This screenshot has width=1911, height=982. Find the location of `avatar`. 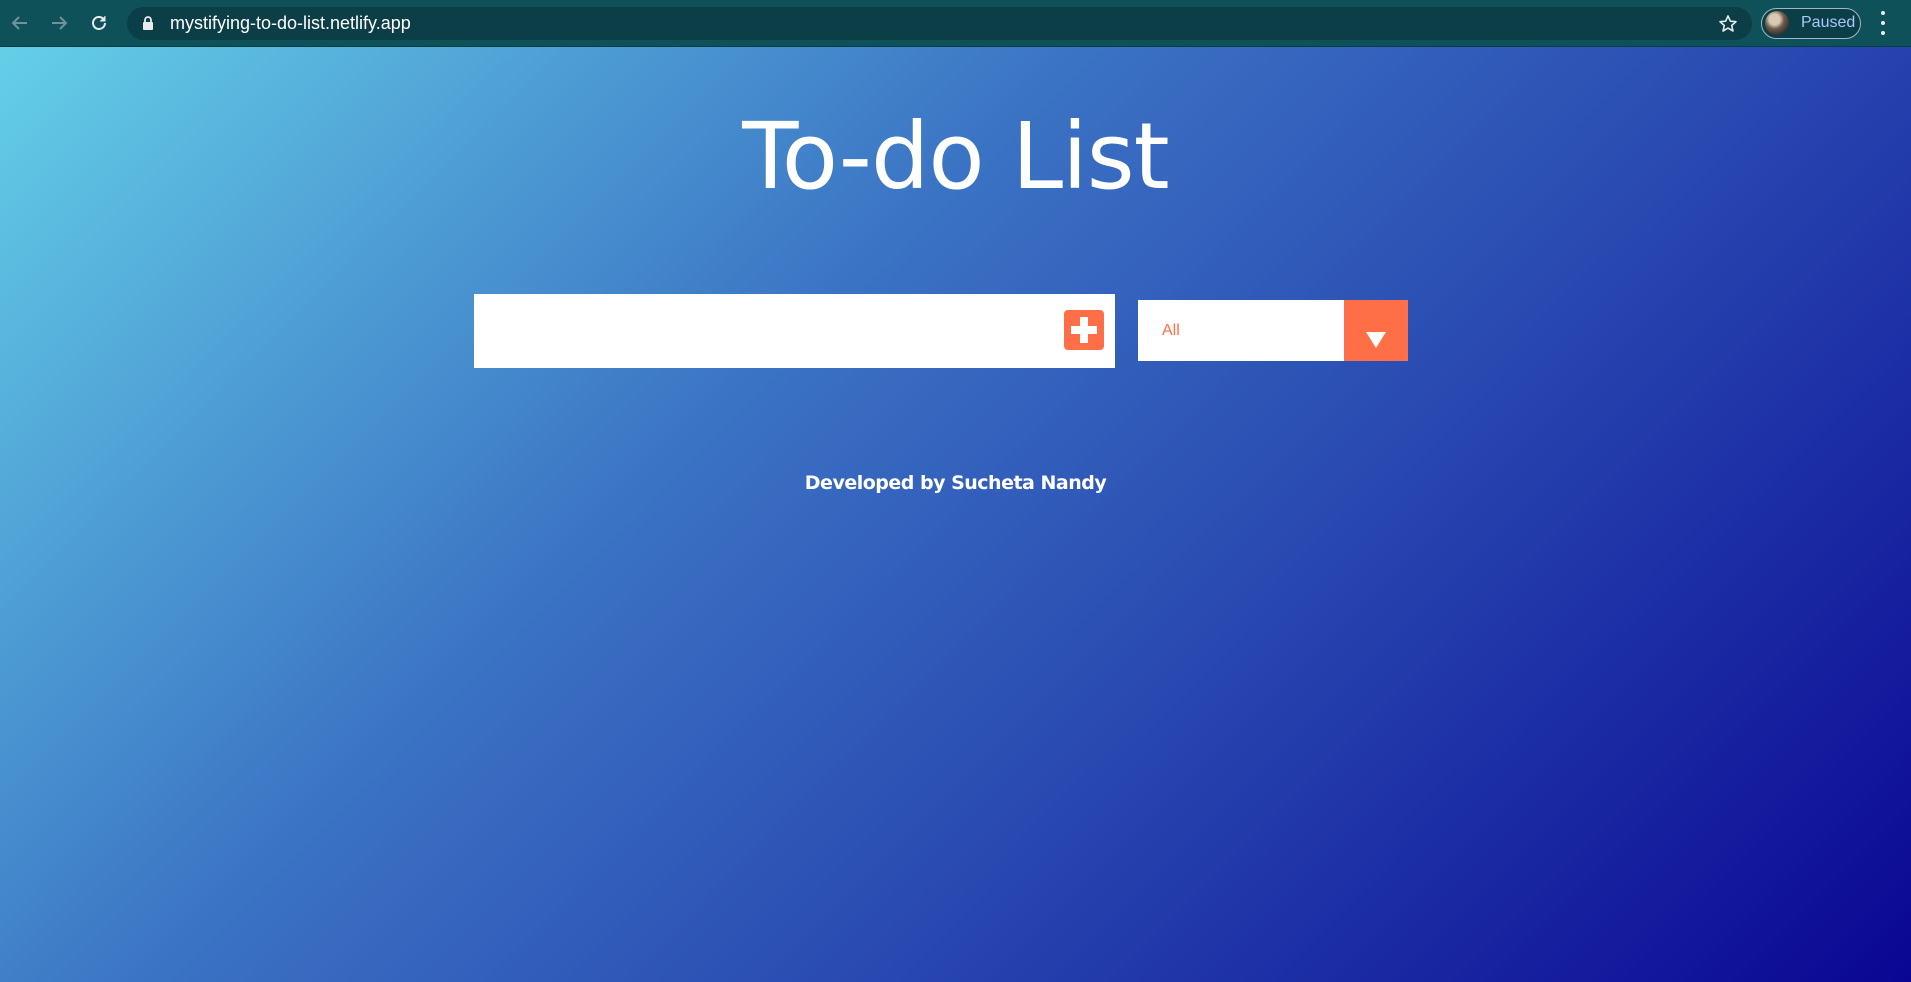

avatar is located at coordinates (1777, 23).